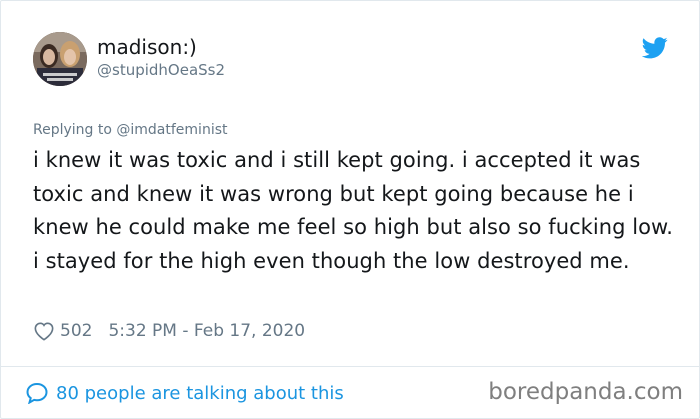 This screenshot has height=419, width=700. Describe the element at coordinates (44, 331) in the screenshot. I see `heart-outline-icon` at that location.